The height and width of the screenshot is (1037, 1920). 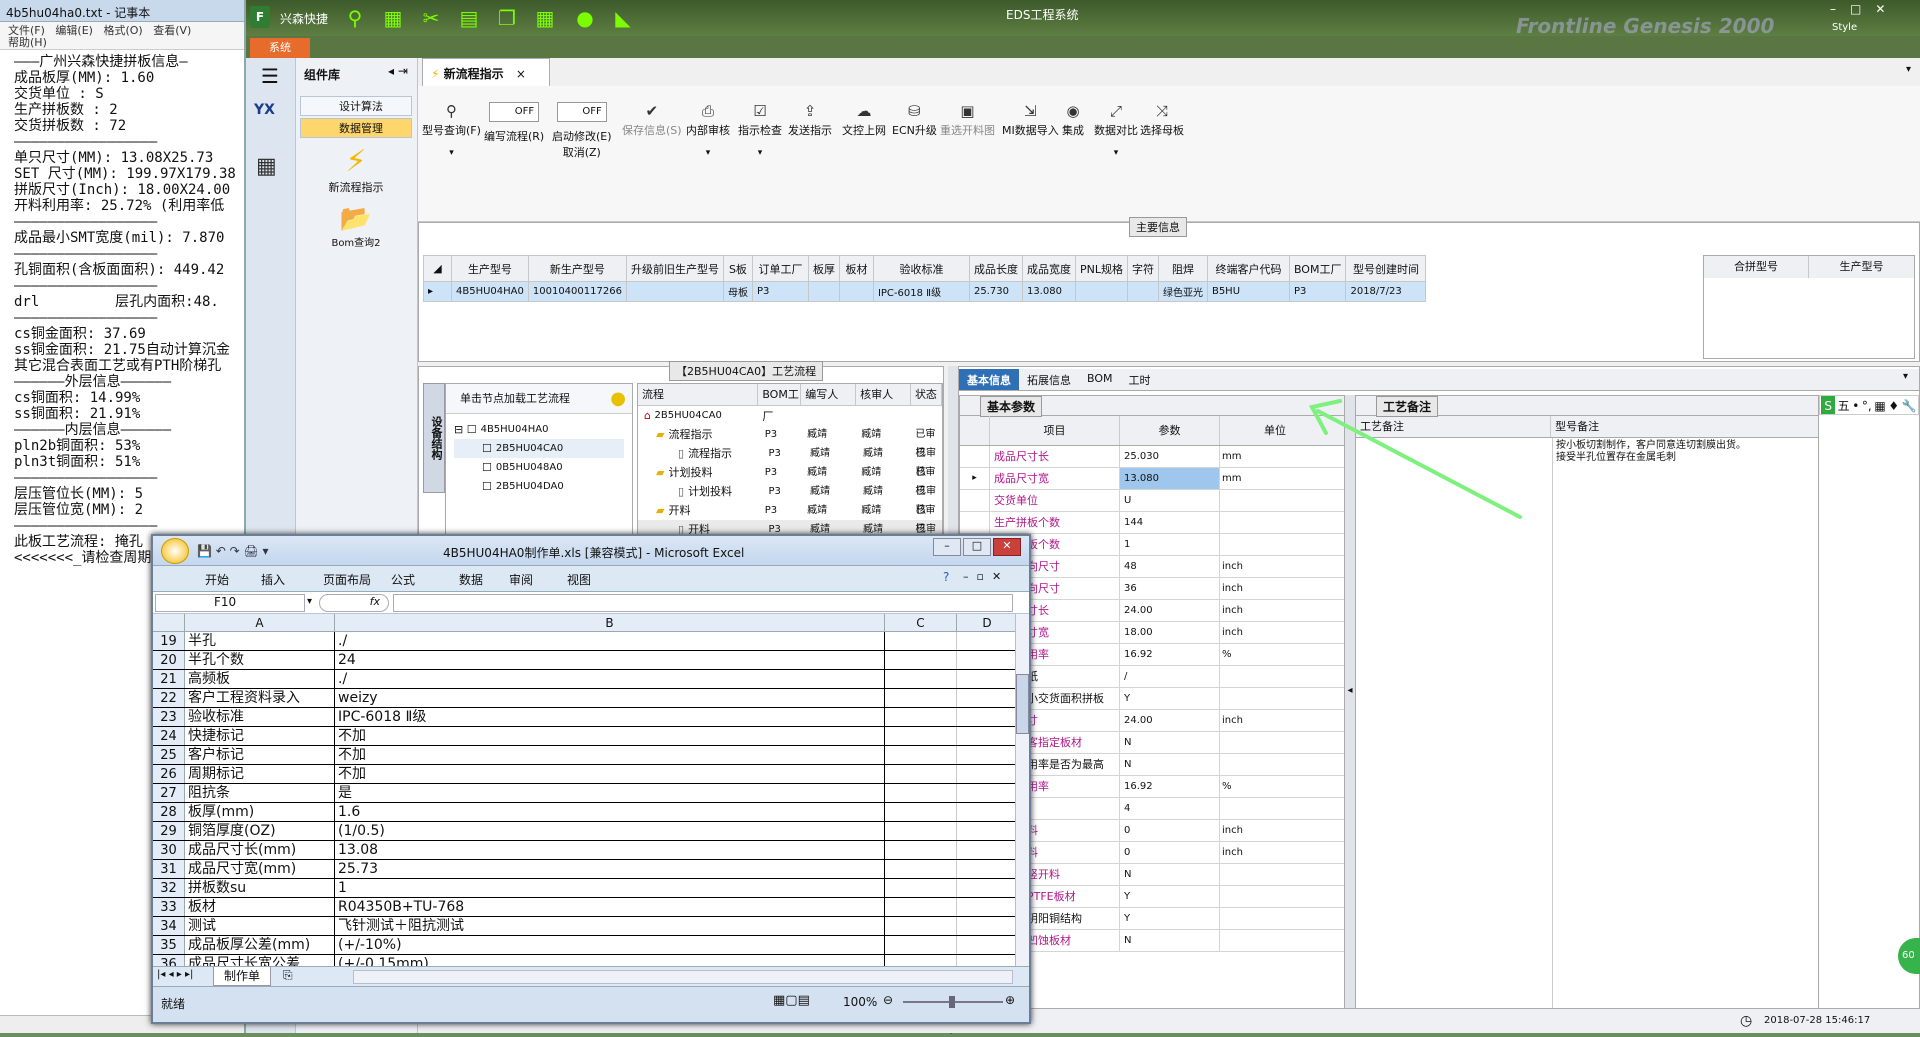 I want to click on flow-row: ▰ 计划投料 P3 臧靖 臧靖 已审核, so click(x=790, y=480).